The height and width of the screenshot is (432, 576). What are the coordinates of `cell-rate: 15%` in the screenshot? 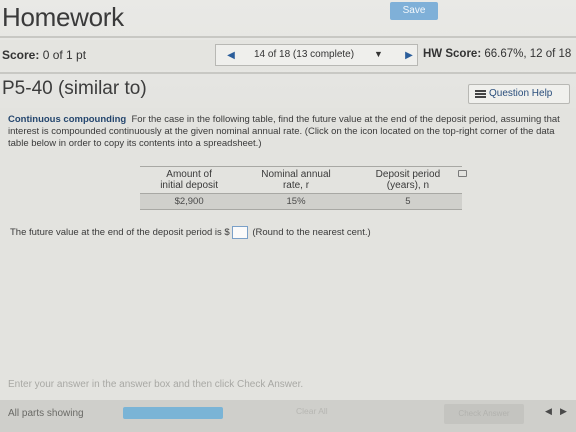 It's located at (296, 201).